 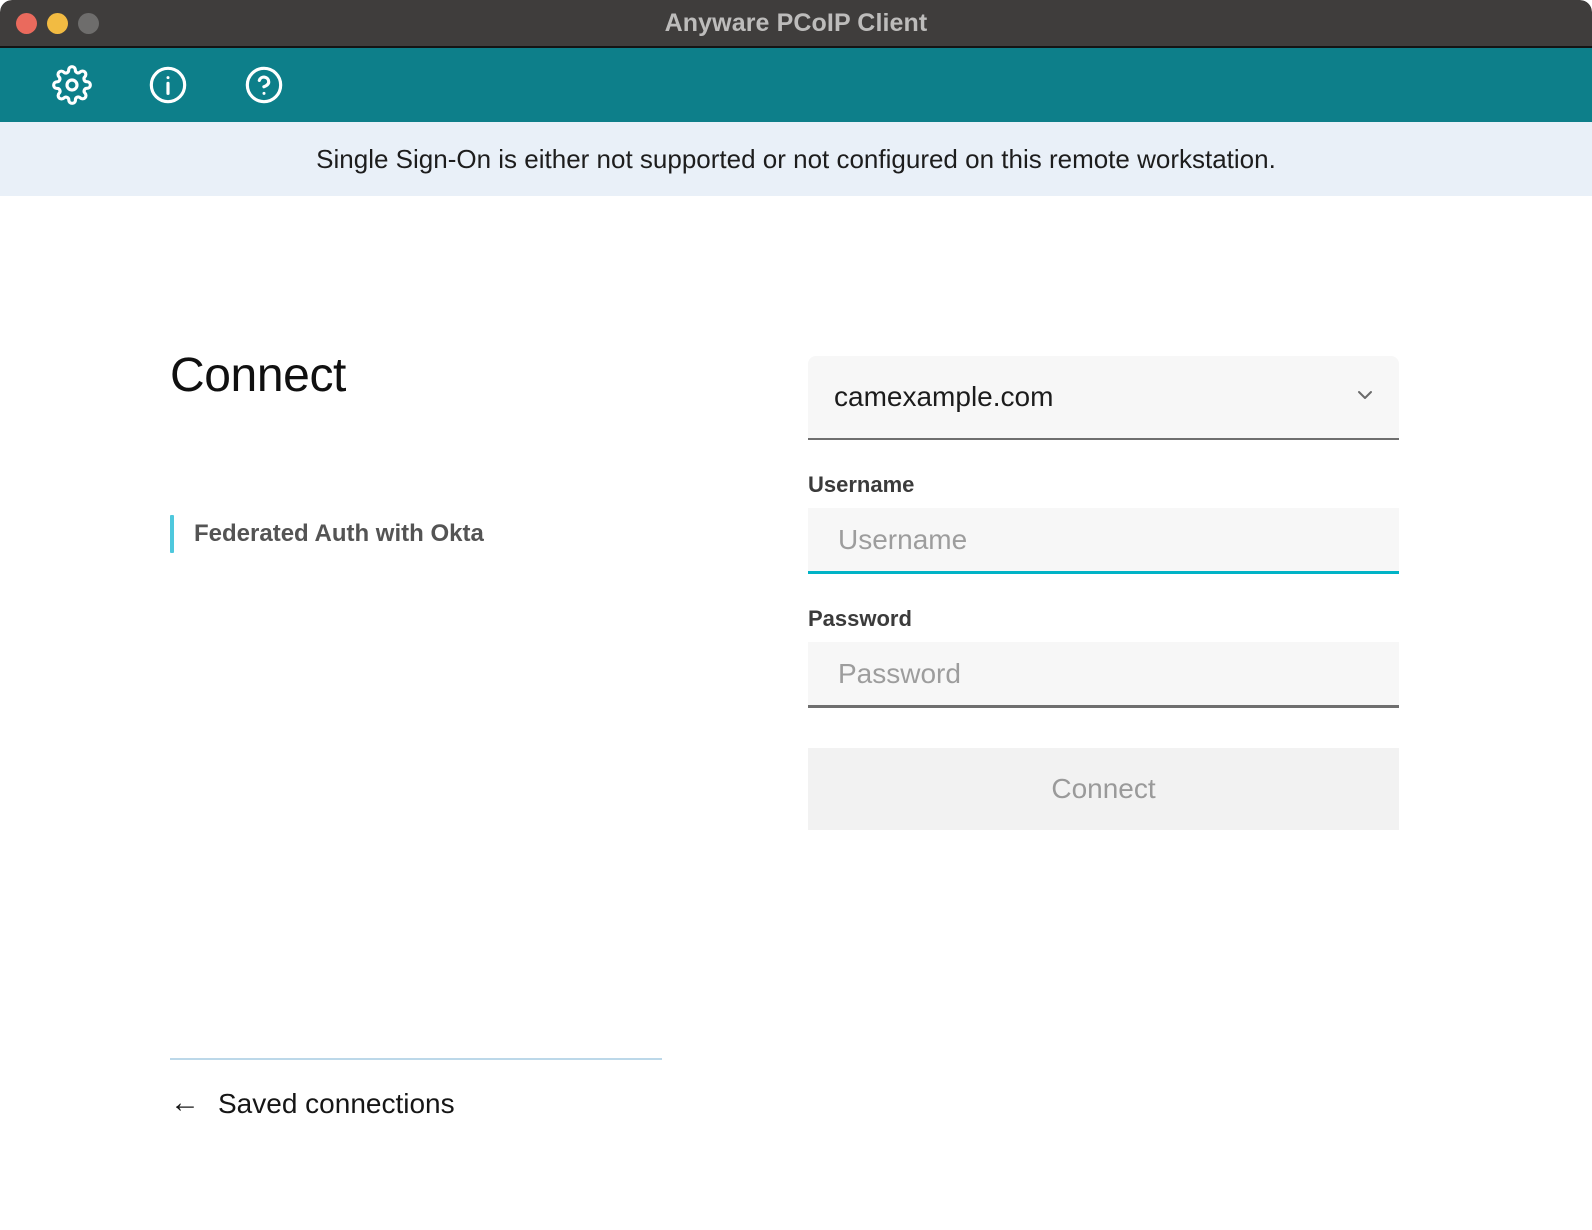 What do you see at coordinates (860, 618) in the screenshot?
I see `password-label: Password` at bounding box center [860, 618].